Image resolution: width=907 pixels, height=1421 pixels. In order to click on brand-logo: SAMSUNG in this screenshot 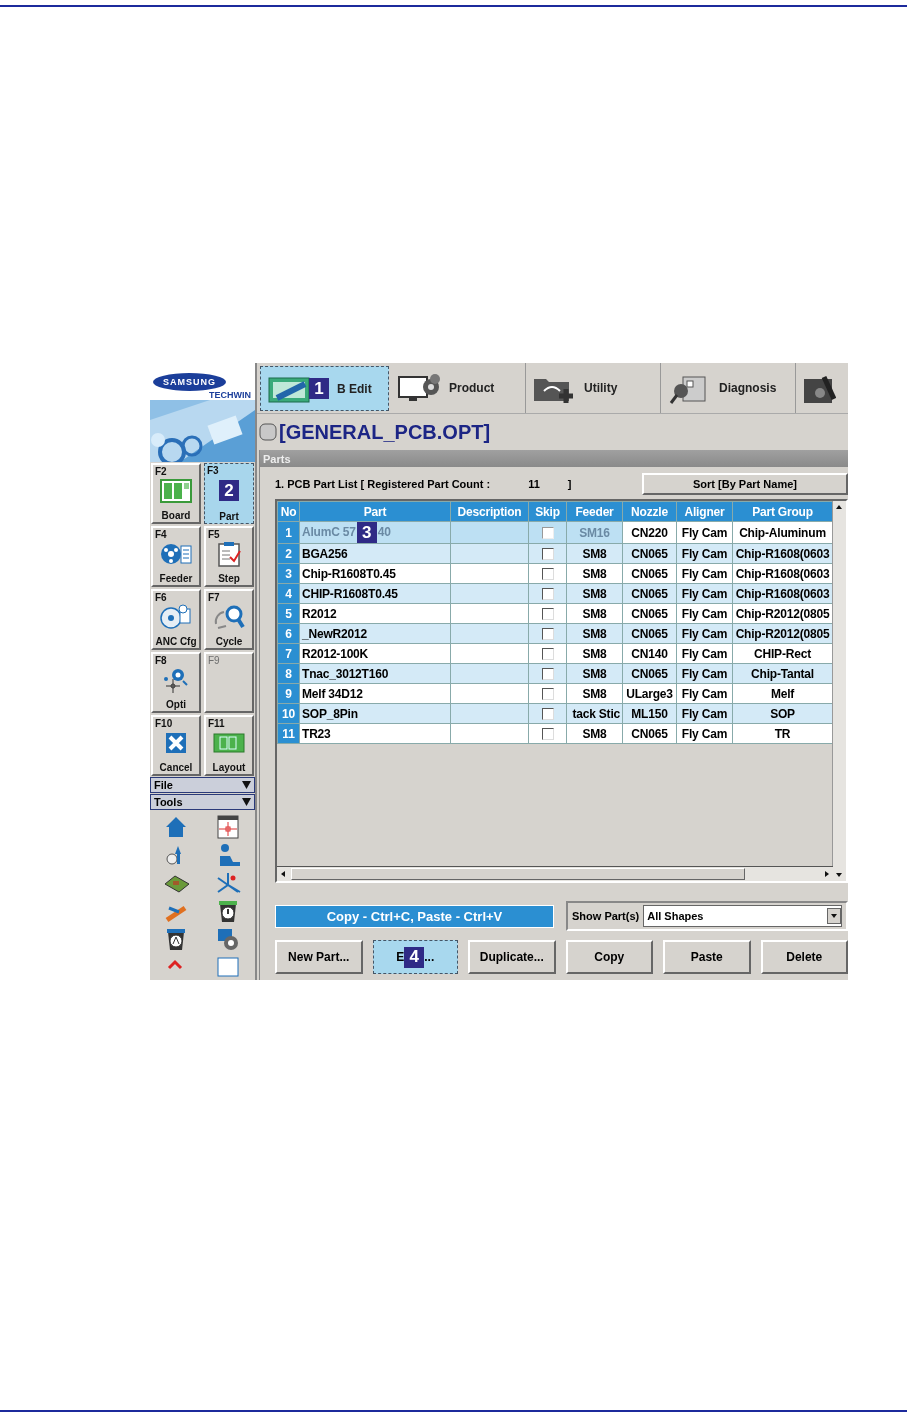, I will do `click(189, 382)`.